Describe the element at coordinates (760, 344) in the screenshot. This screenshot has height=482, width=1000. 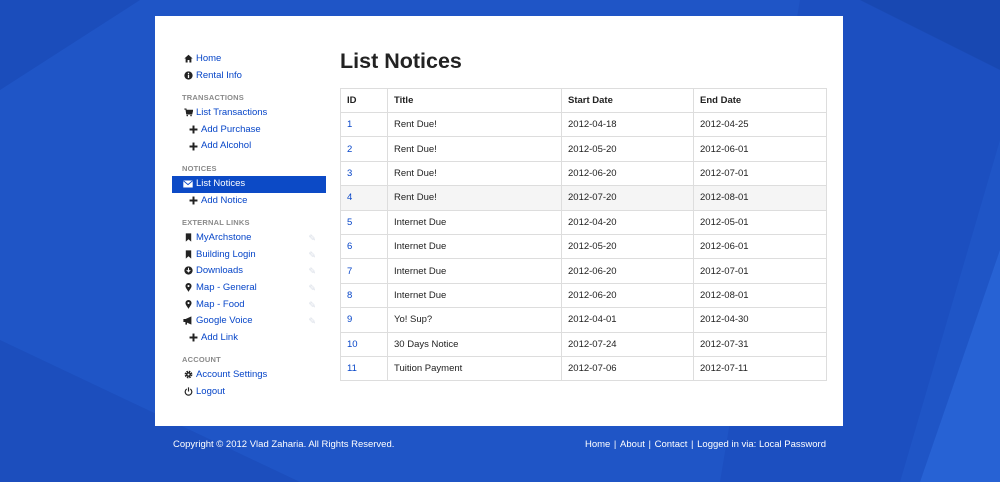
I see `end-date-cell: 2012-07-31` at that location.